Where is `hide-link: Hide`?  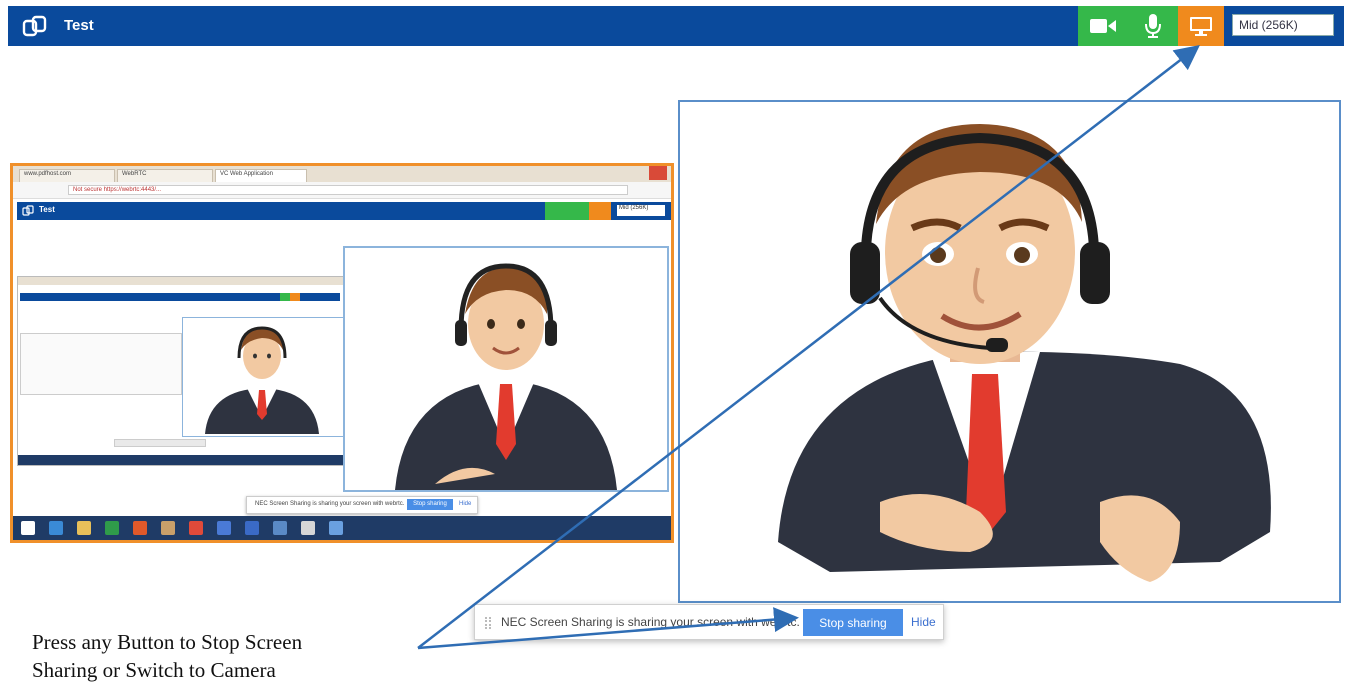
hide-link: Hide is located at coordinates (923, 622).